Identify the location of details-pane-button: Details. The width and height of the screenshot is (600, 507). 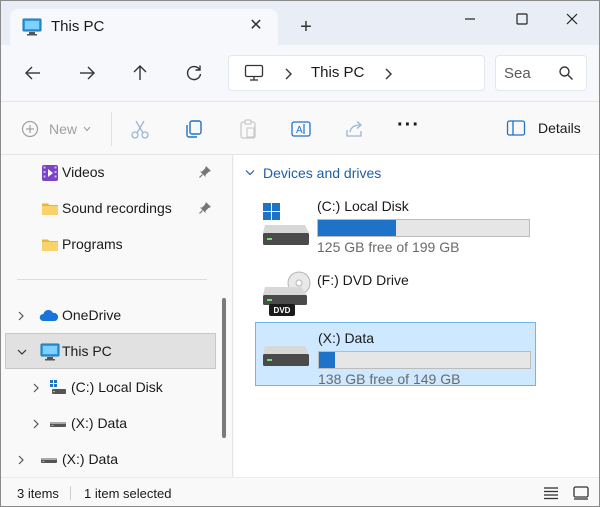
(543, 128).